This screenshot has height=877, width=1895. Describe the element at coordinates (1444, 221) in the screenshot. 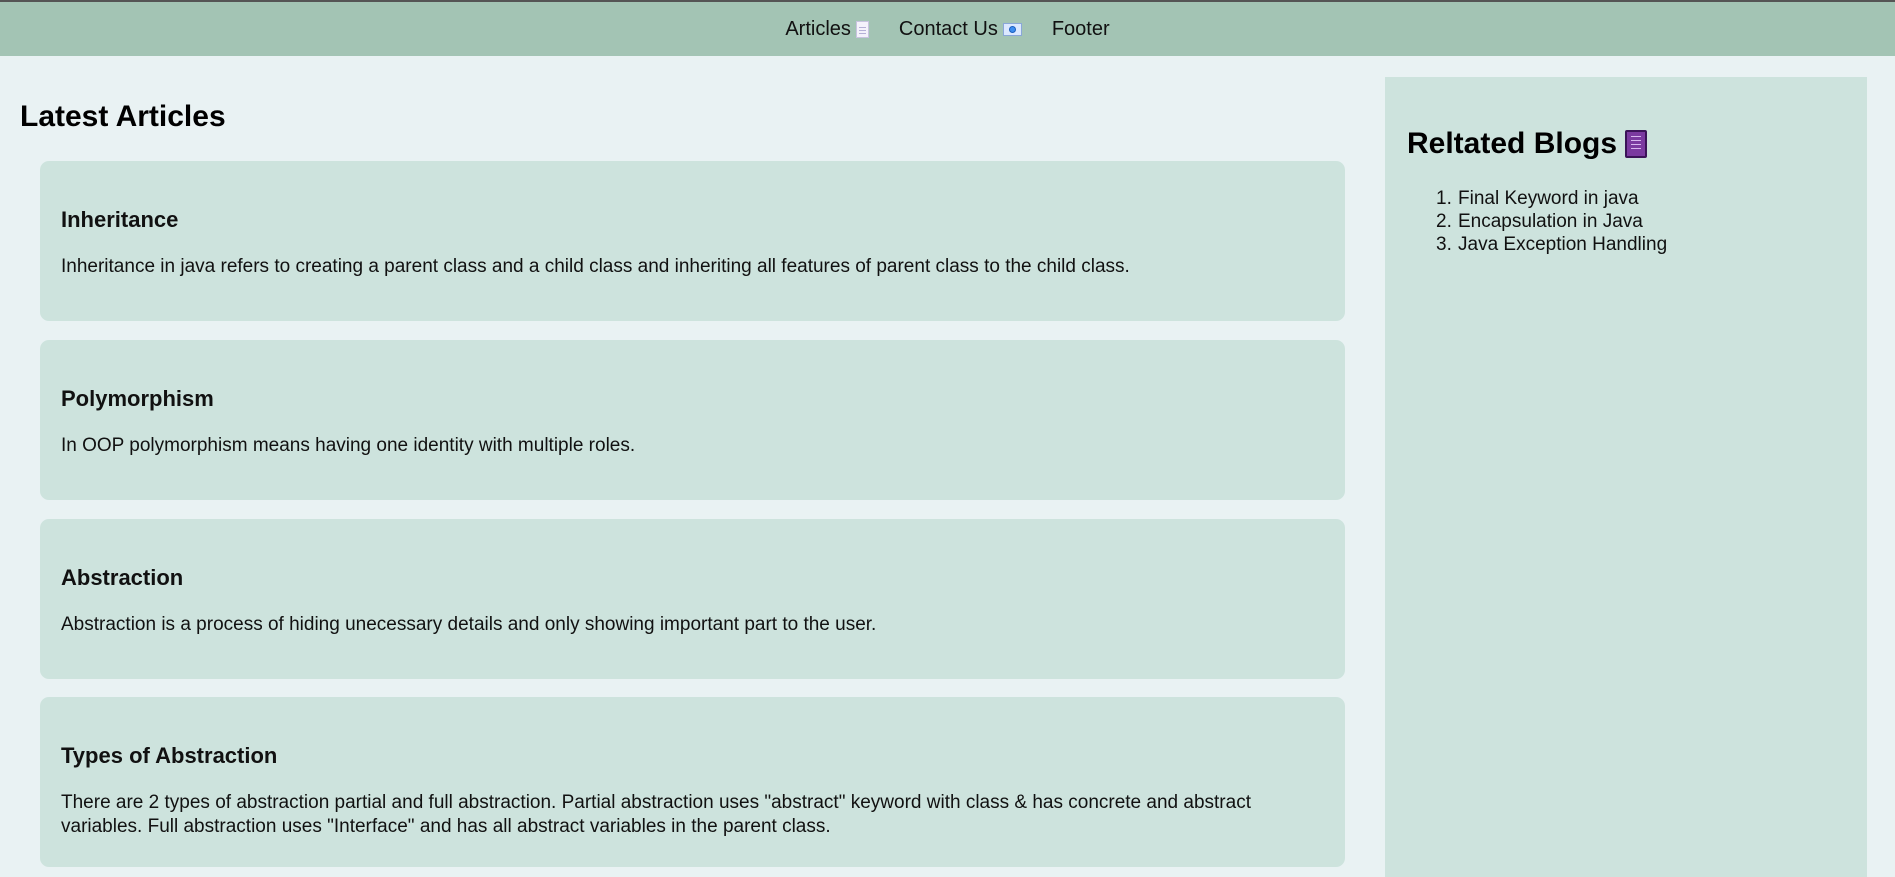

I see `blog-item-number: 2.` at that location.